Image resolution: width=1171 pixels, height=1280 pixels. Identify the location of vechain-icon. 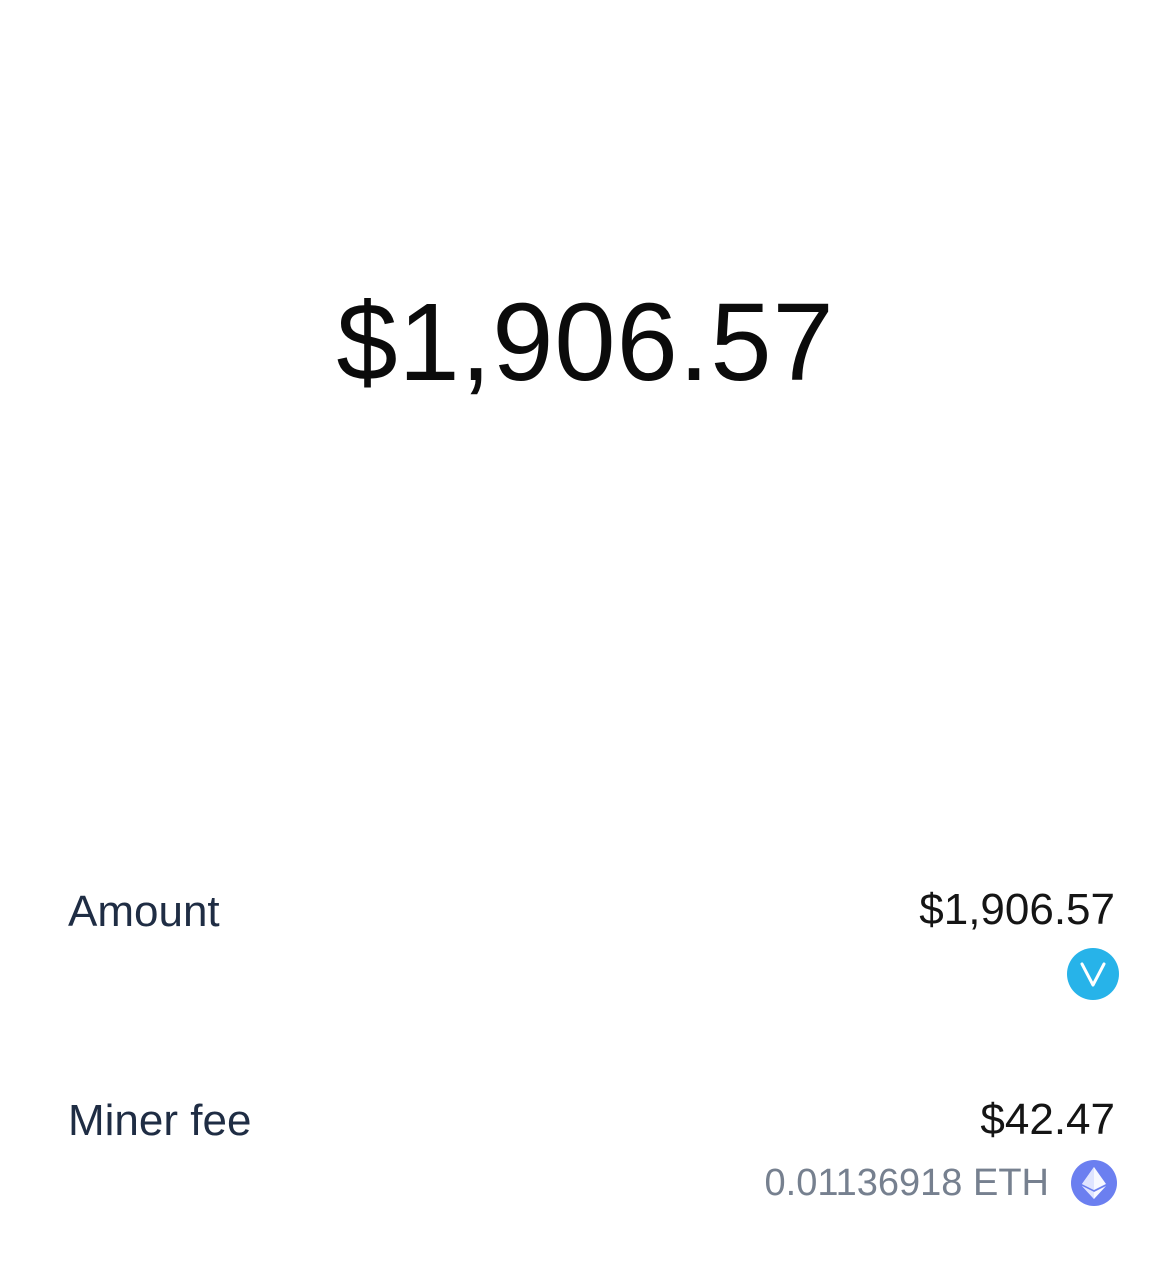
(1093, 974).